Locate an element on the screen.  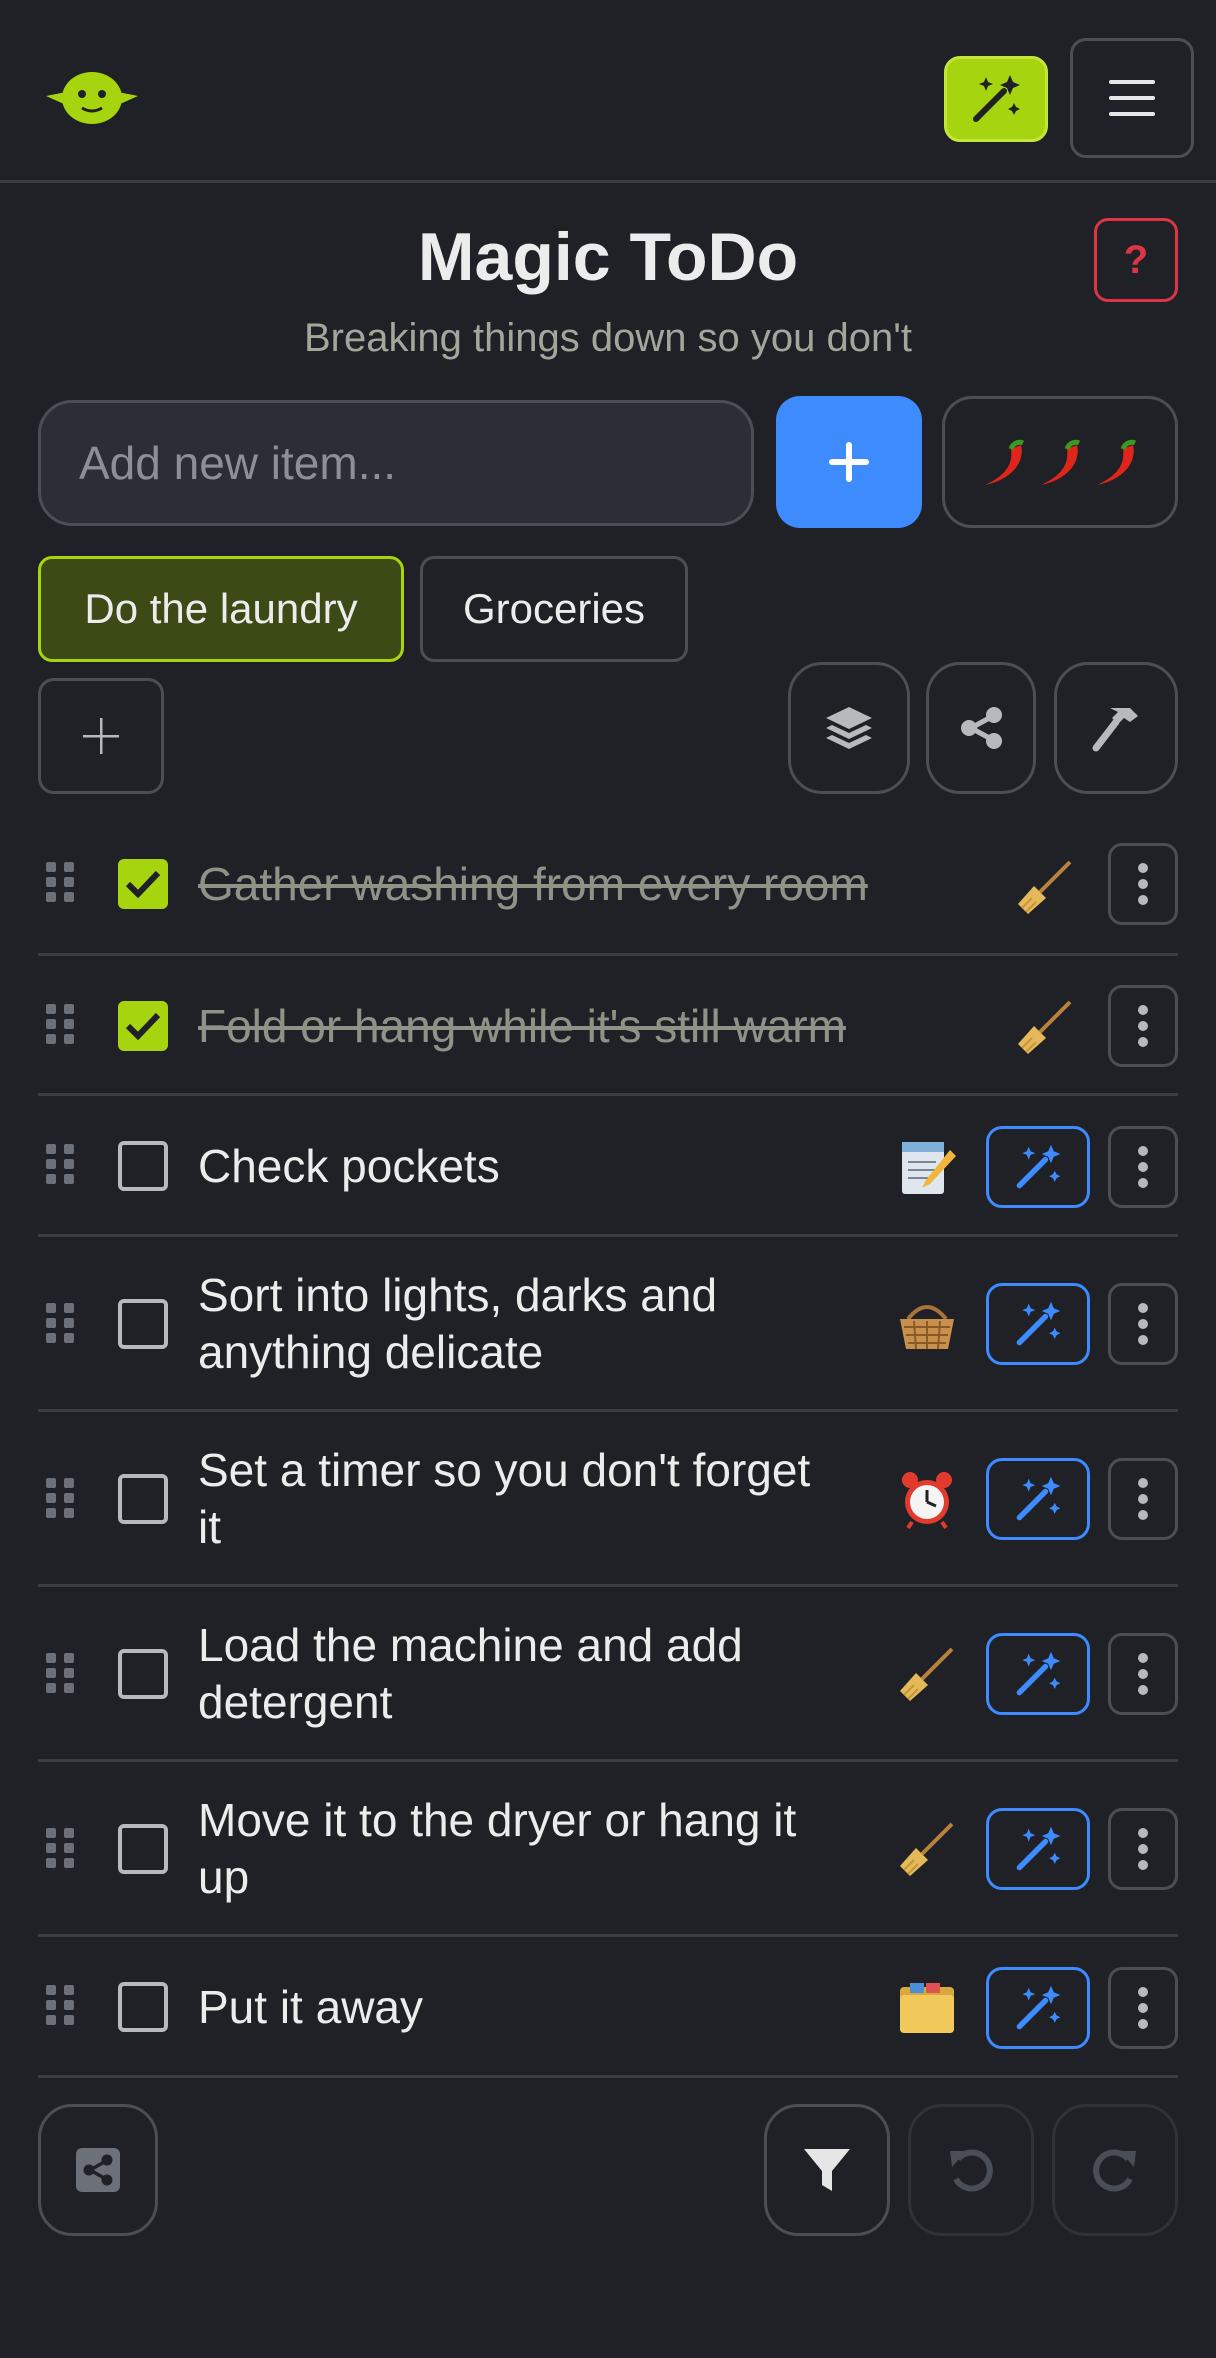
item-text-line: Set a timer so you don't forget is located at coordinates (504, 1470).